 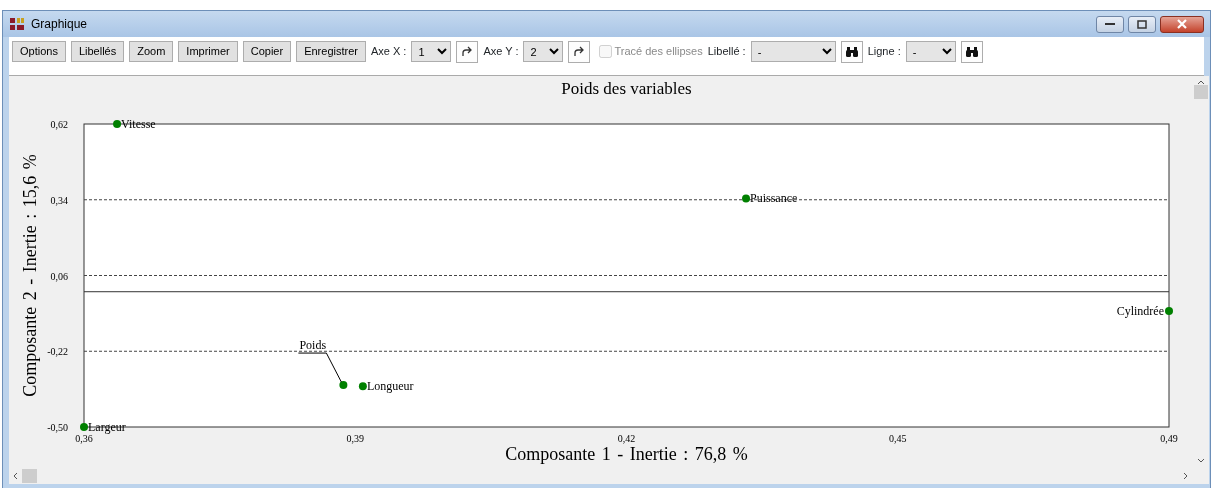 What do you see at coordinates (1200, 82) in the screenshot?
I see `scroll-up-icon` at bounding box center [1200, 82].